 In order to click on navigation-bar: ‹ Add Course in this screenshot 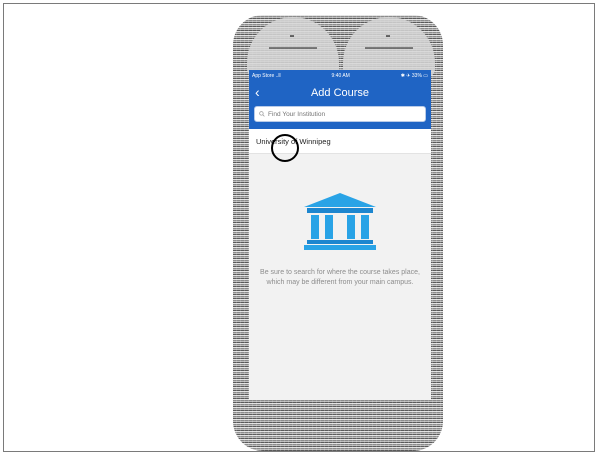, I will do `click(340, 92)`.